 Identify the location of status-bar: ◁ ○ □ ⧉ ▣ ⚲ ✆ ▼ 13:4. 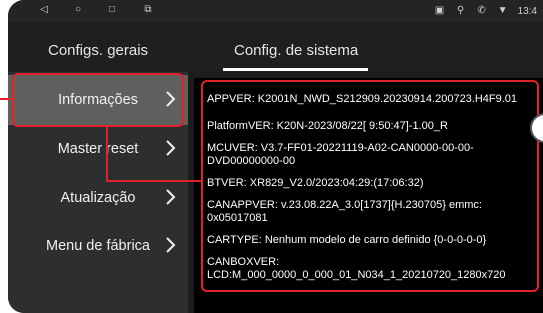
(275, 11).